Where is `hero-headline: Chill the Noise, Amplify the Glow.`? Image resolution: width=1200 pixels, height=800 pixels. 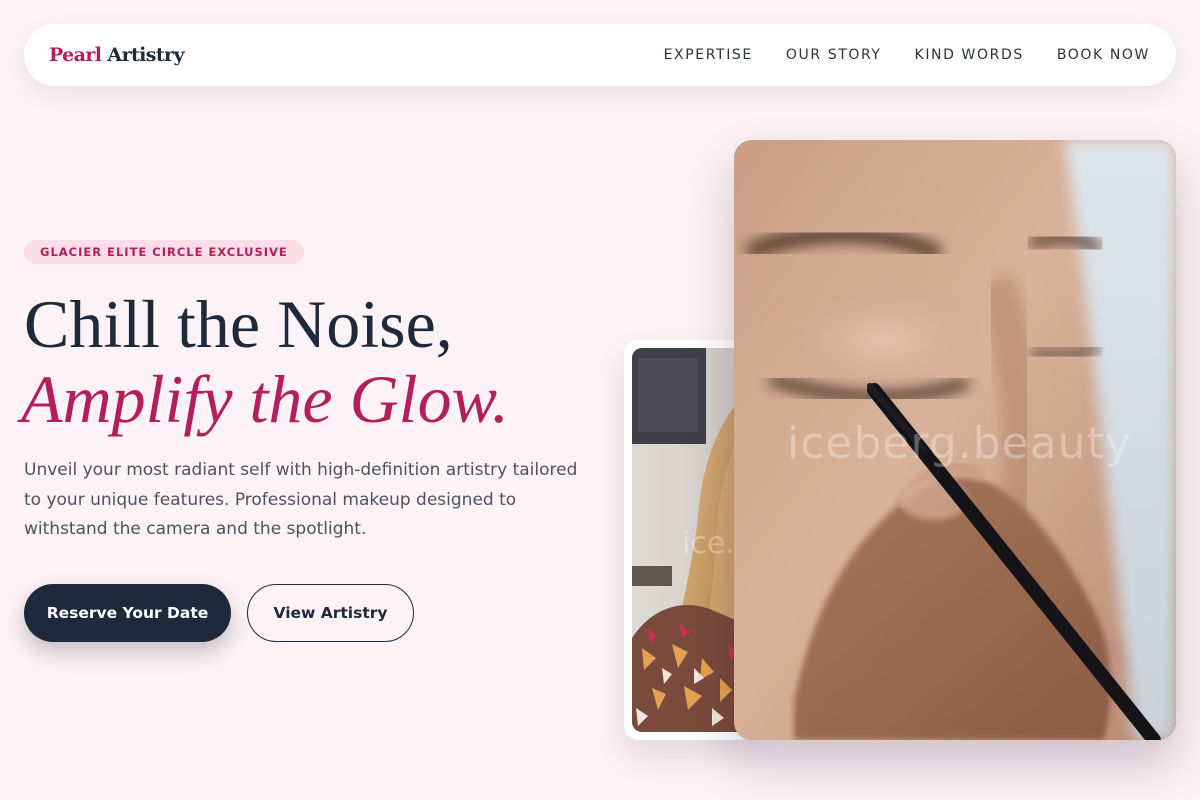
hero-headline: Chill the Noise, Amplify the Glow. is located at coordinates (265, 360).